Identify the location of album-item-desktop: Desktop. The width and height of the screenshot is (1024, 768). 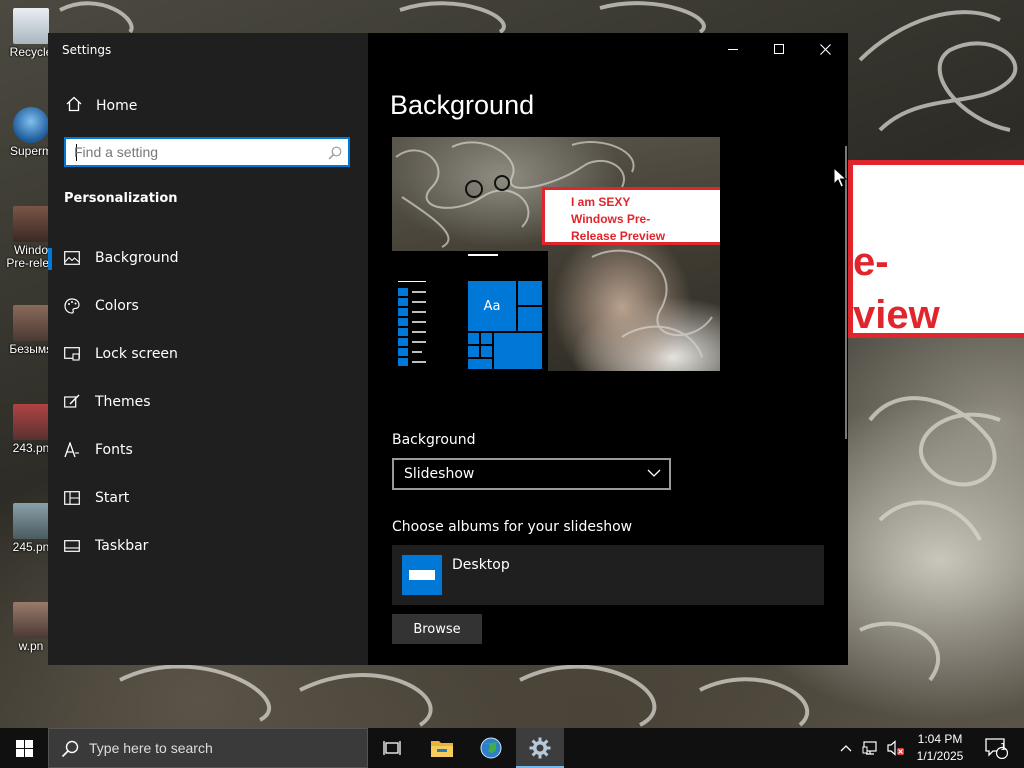
(608, 575).